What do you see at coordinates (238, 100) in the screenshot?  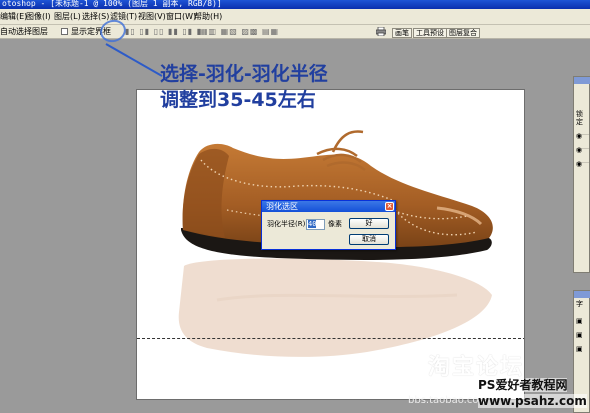 I see `annotation-radius-text: 调整到35-45左右` at bounding box center [238, 100].